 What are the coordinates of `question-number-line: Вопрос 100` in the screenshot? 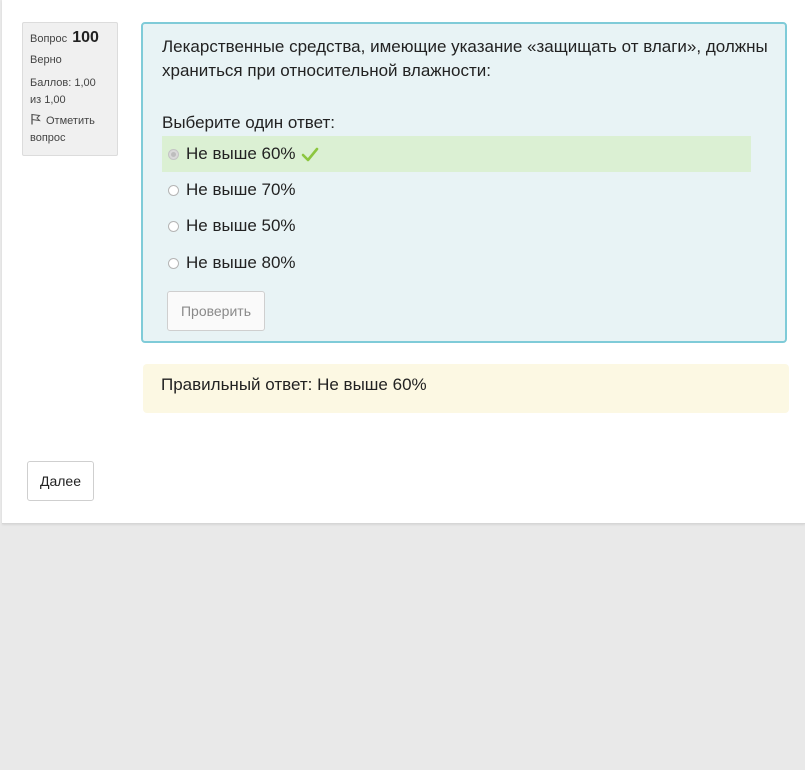 It's located at (70, 38).